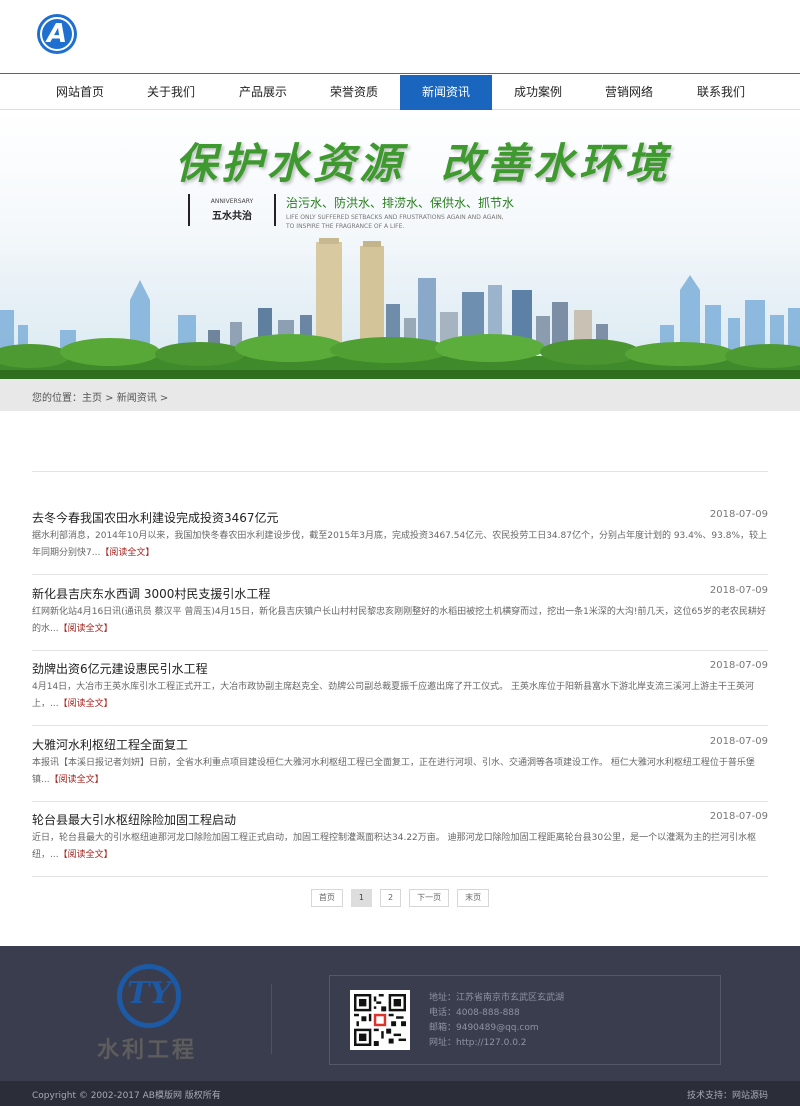  What do you see at coordinates (538, 92) in the screenshot?
I see `nav-item-cases: 成功案例` at bounding box center [538, 92].